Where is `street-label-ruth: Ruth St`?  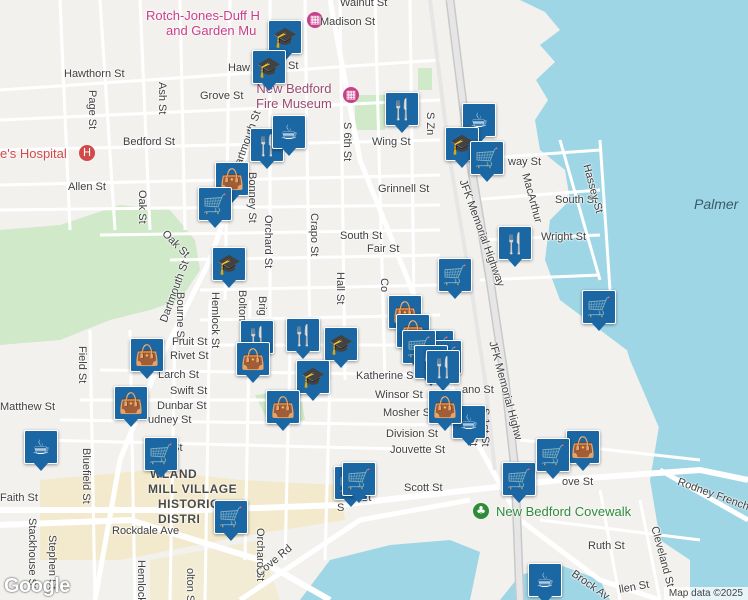 street-label-ruth: Ruth St is located at coordinates (606, 546).